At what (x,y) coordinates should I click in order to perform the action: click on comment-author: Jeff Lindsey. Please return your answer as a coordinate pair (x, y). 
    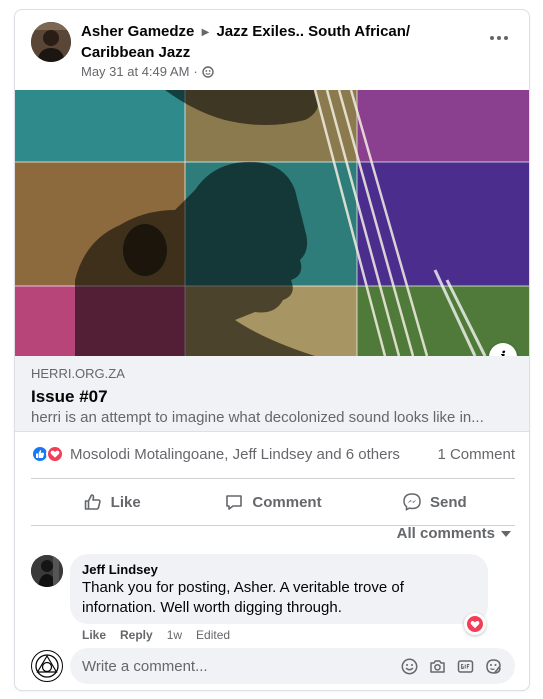
    Looking at the image, I should click on (279, 570).